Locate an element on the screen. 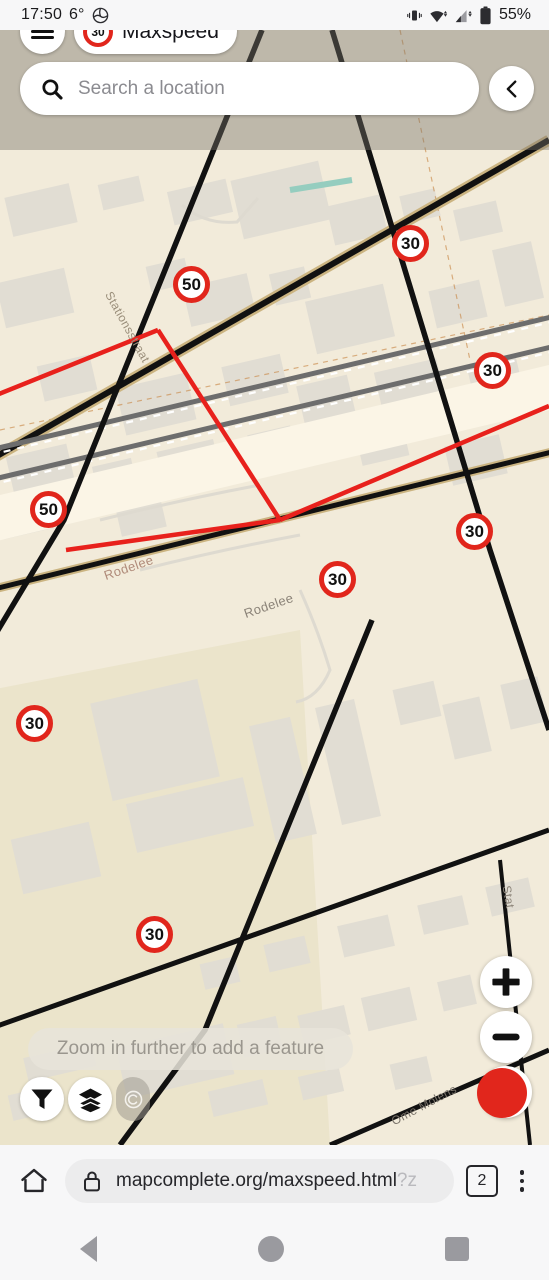  geolocate-active-ring is located at coordinates (502, 1093).